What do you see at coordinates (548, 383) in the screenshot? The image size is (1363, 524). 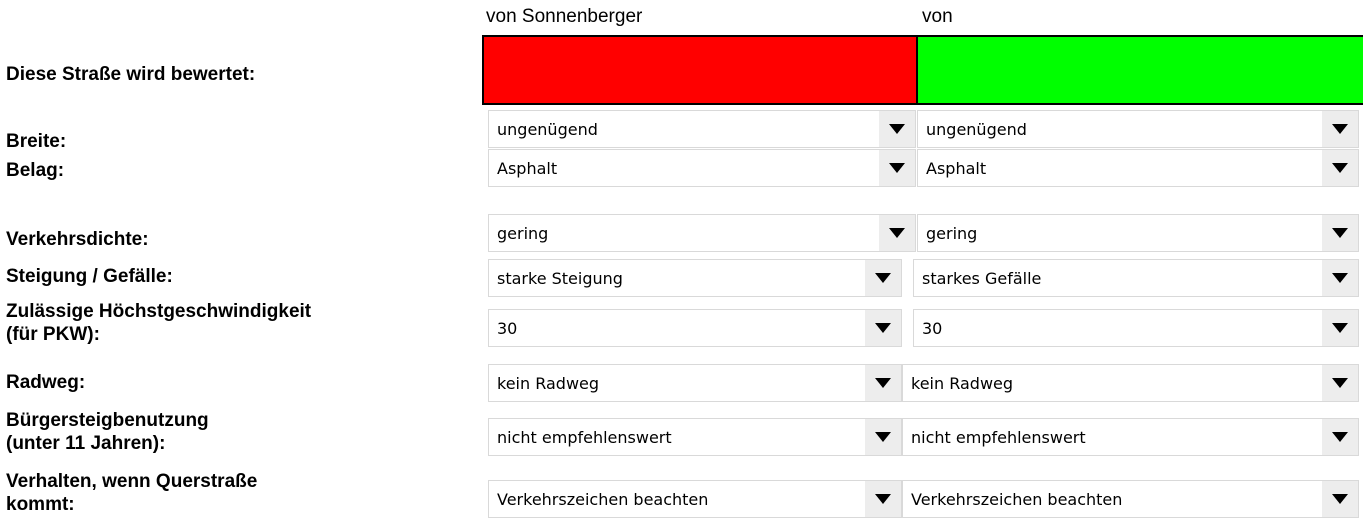 I see `bike-lane-left-value: kein Radweg` at bounding box center [548, 383].